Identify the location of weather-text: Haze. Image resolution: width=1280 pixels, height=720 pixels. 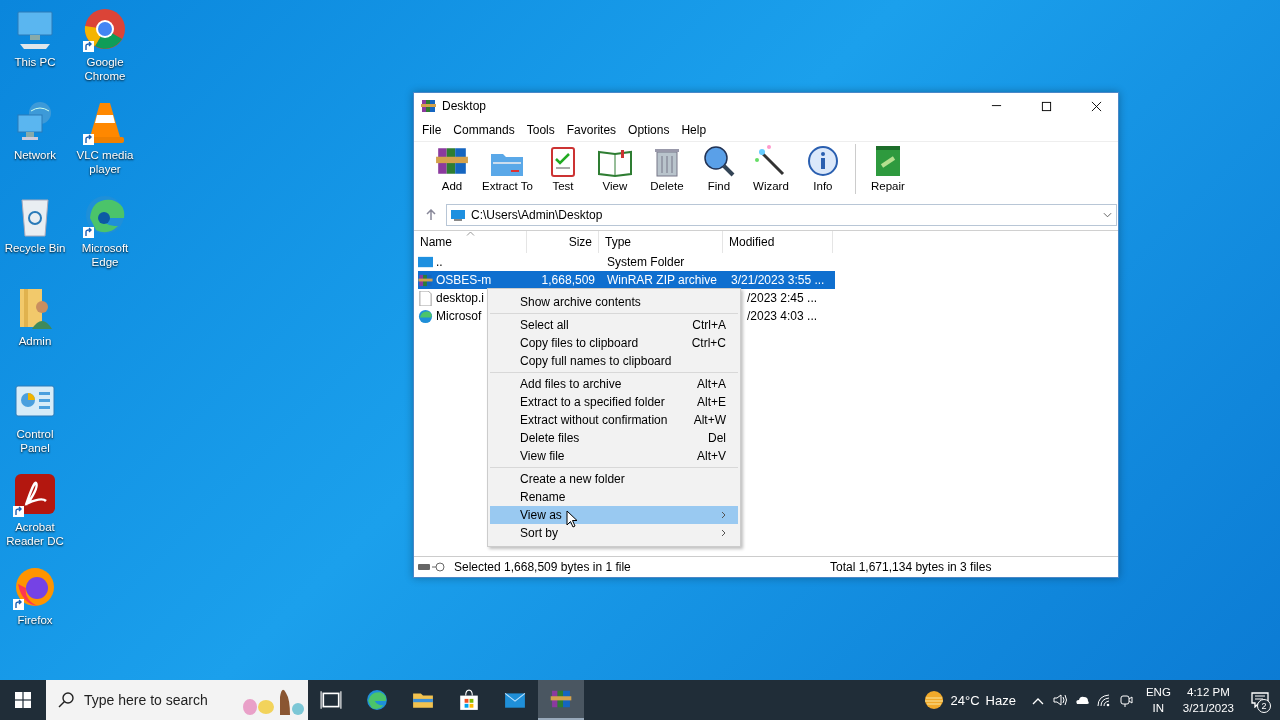
(1000, 700).